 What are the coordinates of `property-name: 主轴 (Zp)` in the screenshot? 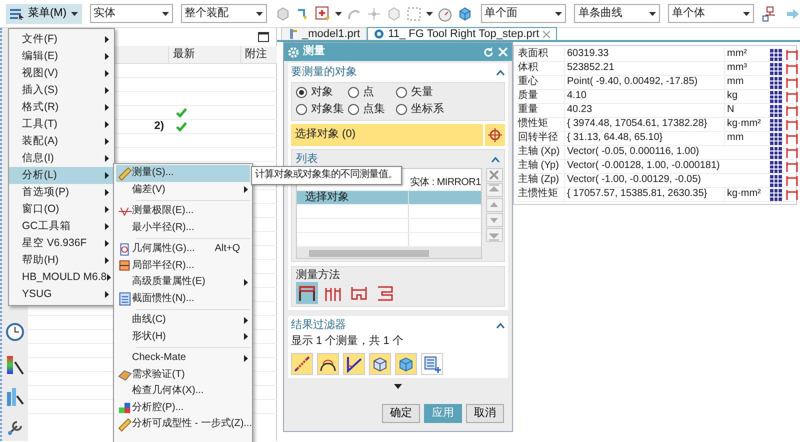 It's located at (539, 180).